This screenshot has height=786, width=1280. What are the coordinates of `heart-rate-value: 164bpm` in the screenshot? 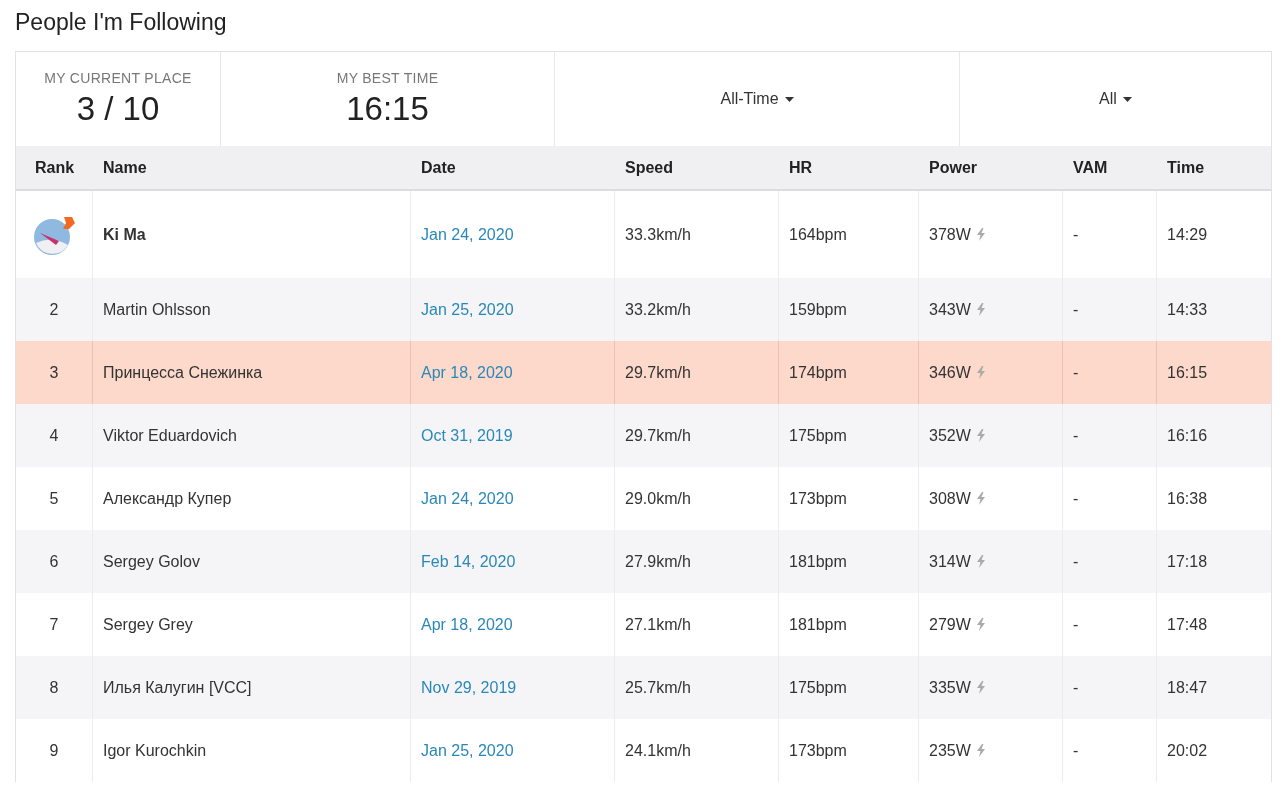 It's located at (818, 234).